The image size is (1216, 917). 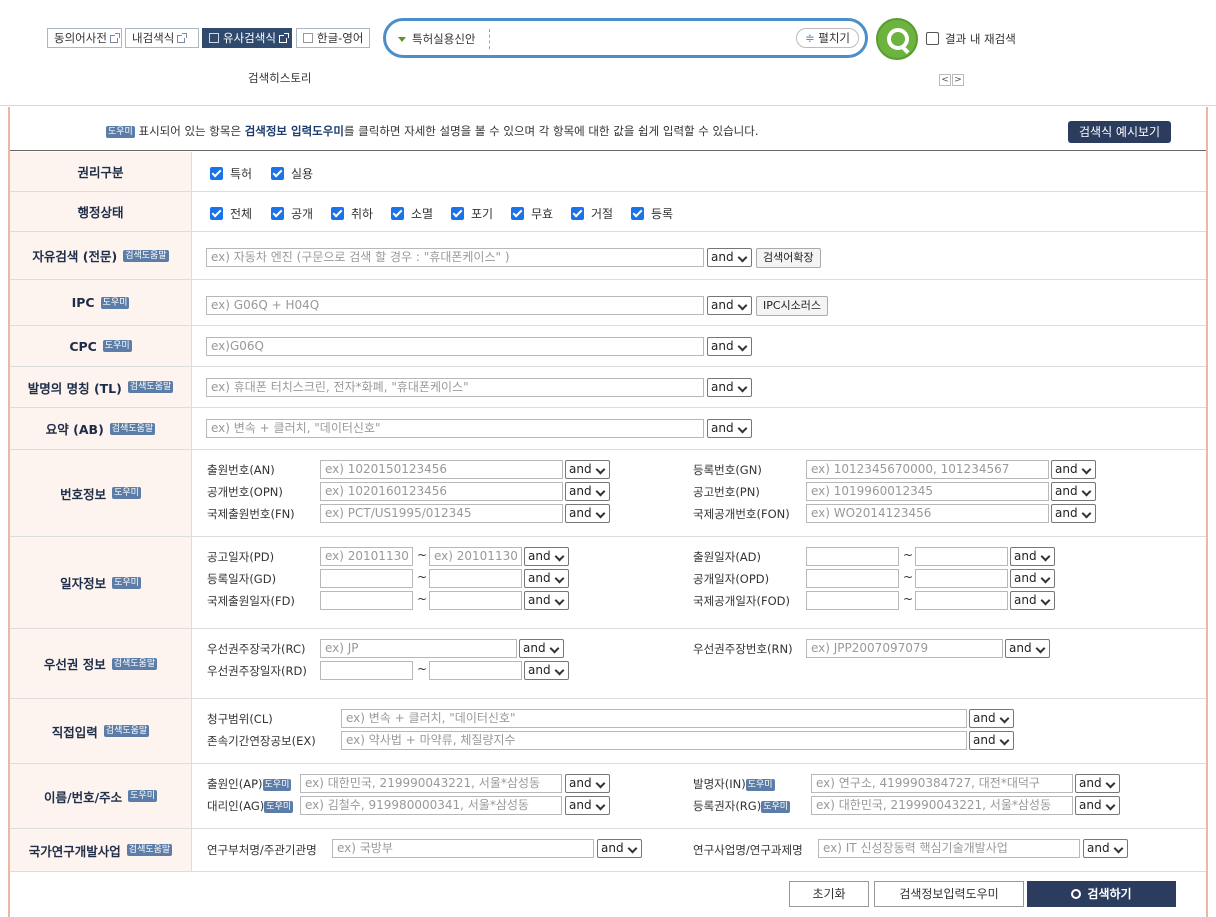 I want to click on priority-number-input: ex) JPP2007097079, so click(x=904, y=648).